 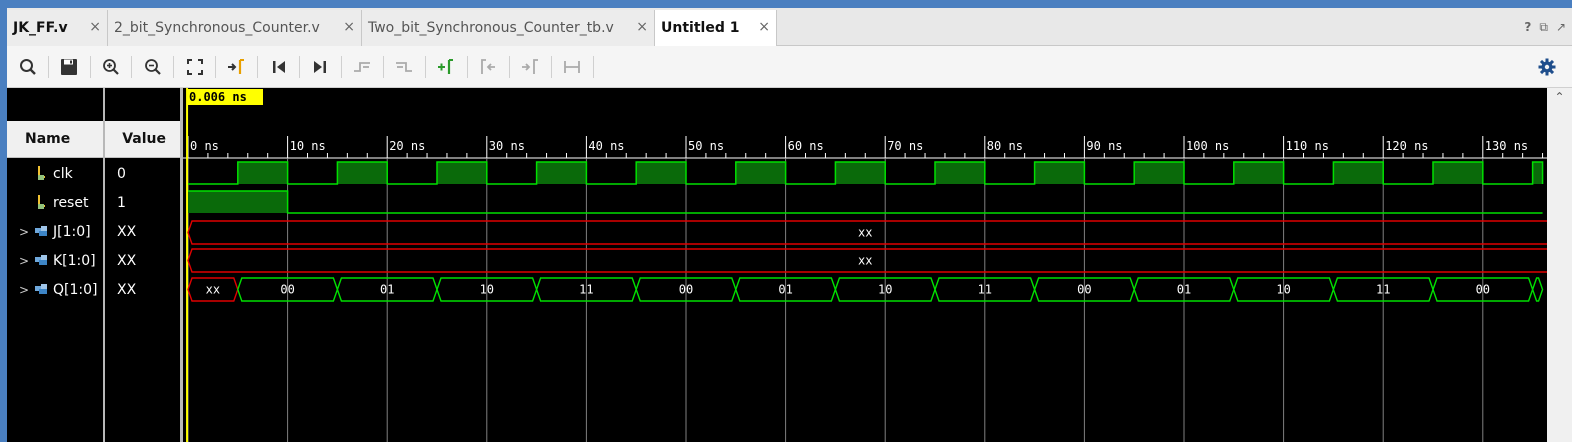 What do you see at coordinates (786, 4) in the screenshot?
I see `window-frame-top` at bounding box center [786, 4].